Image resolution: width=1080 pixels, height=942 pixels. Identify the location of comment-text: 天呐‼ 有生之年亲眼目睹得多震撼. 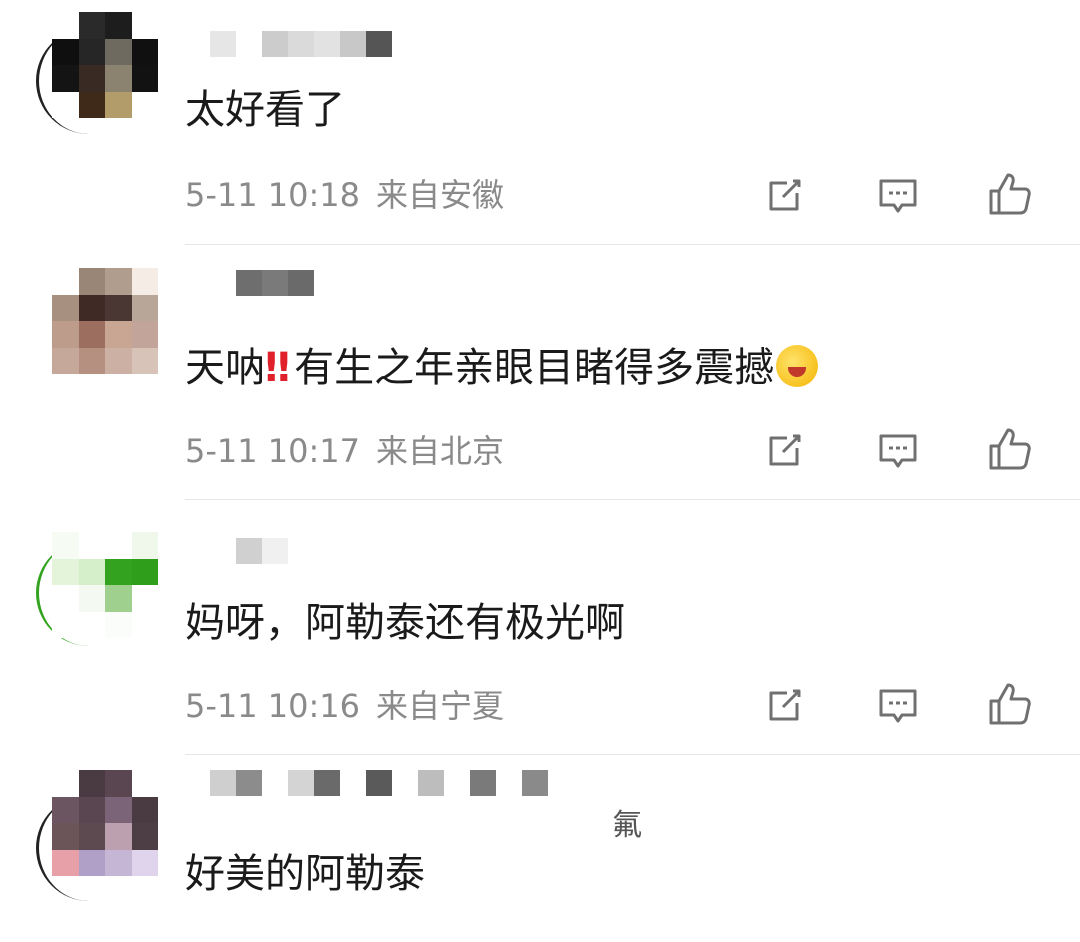
(502, 368).